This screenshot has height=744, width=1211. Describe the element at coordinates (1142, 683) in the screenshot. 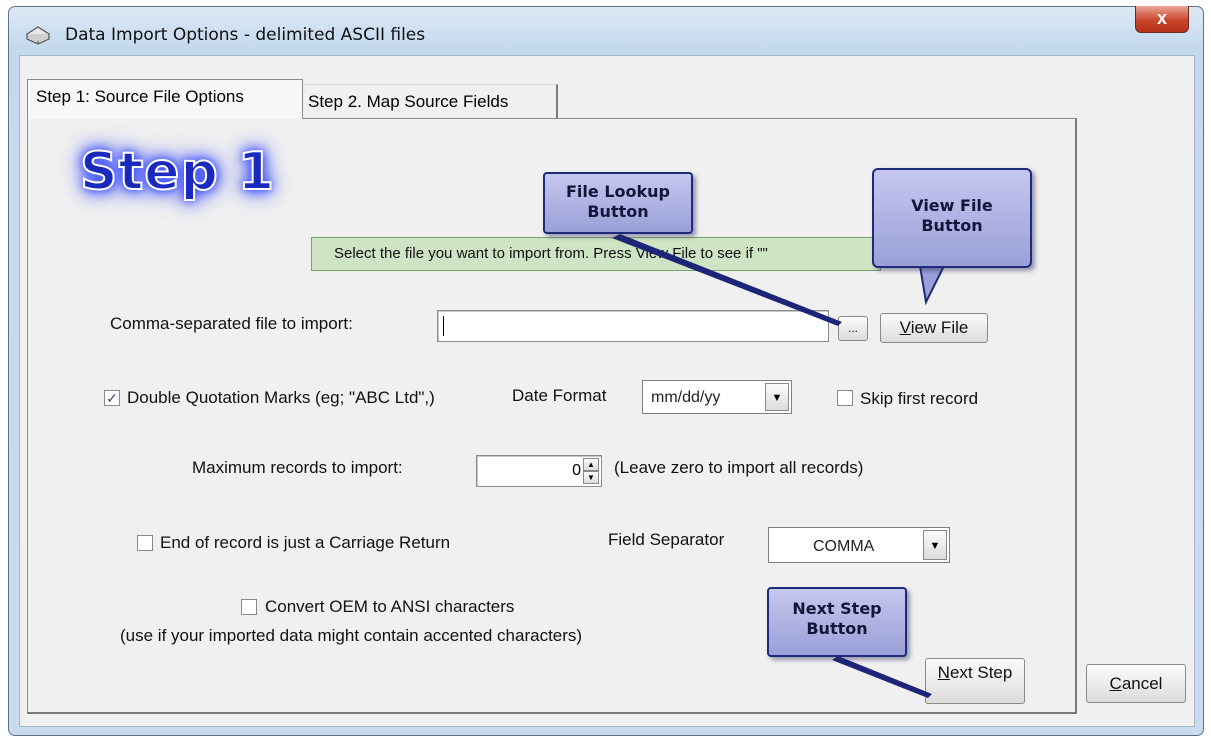

I see `cancel-label: ancel` at that location.